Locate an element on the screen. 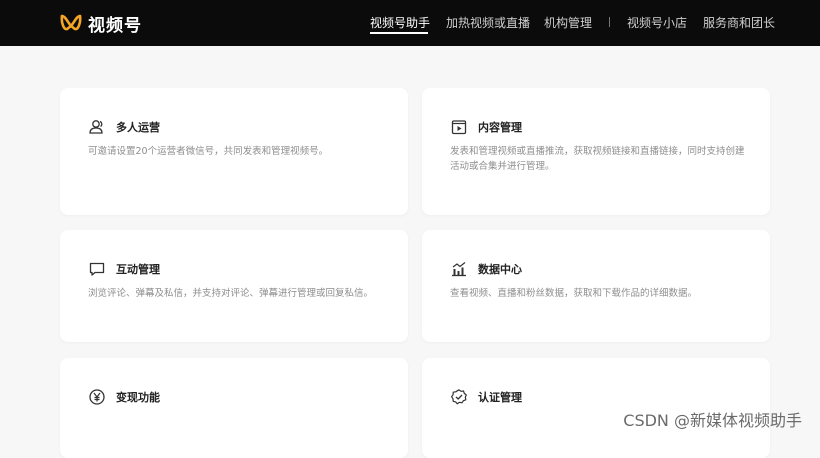 The width and height of the screenshot is (820, 458). chart-icon is located at coordinates (459, 269).